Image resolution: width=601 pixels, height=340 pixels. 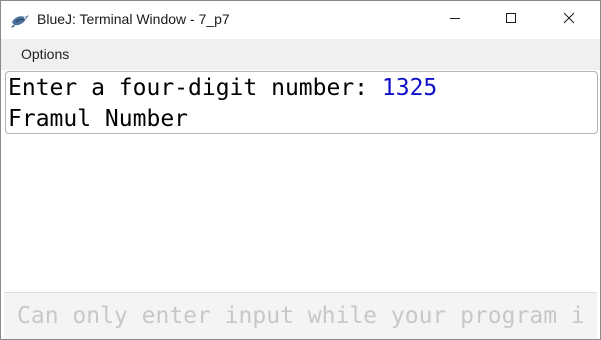 What do you see at coordinates (20, 20) in the screenshot?
I see `bluej-bird-icon` at bounding box center [20, 20].